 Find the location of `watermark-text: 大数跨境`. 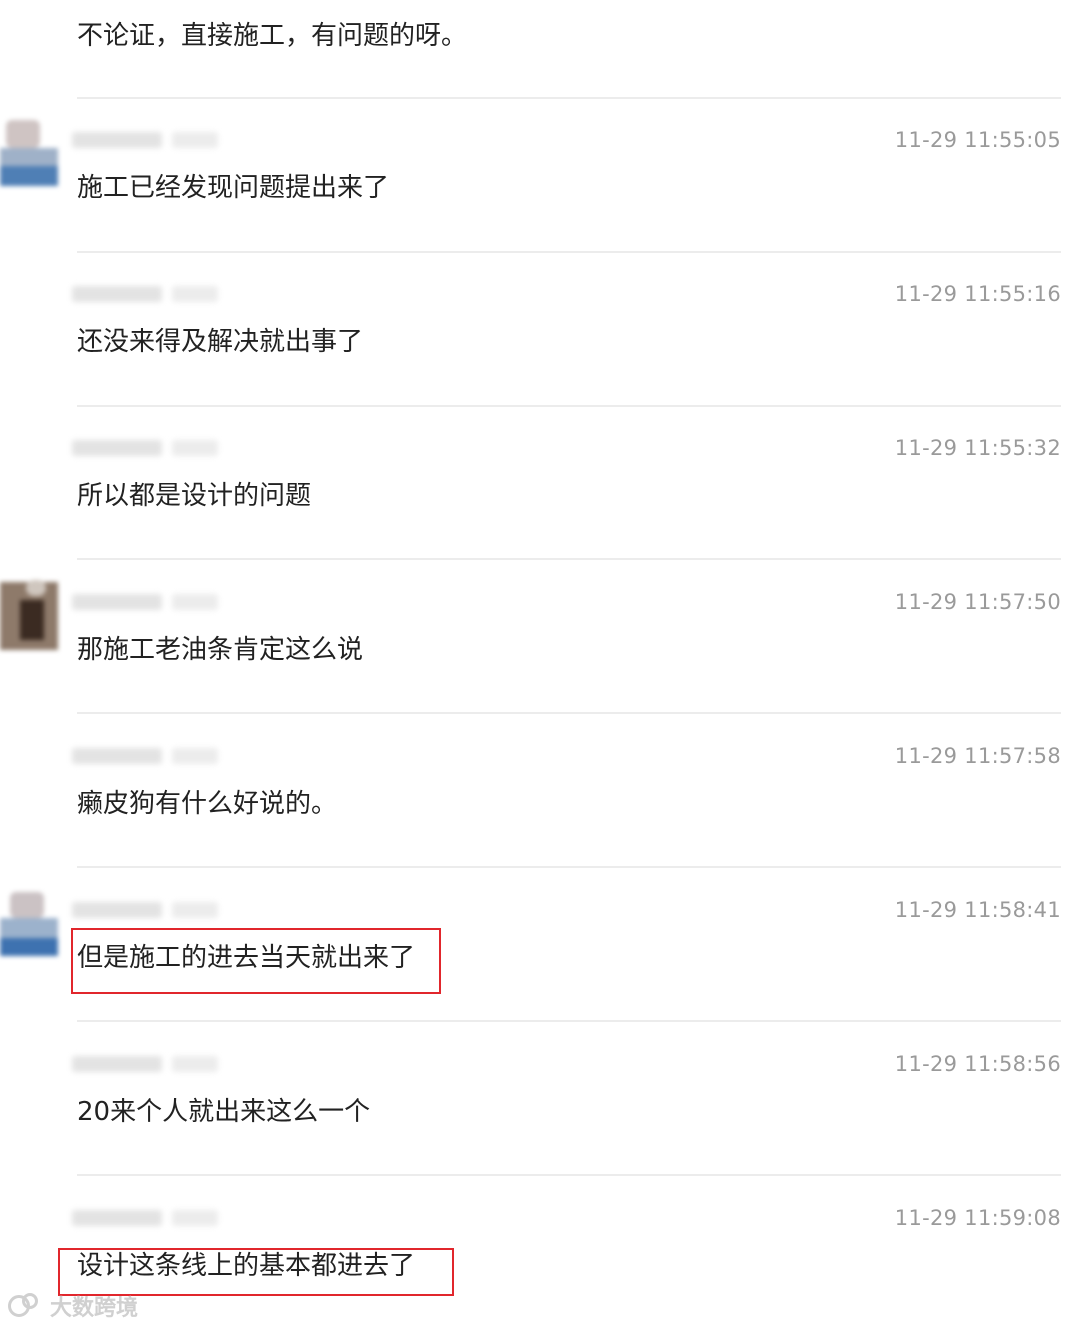

watermark-text: 大数跨境 is located at coordinates (94, 1308).